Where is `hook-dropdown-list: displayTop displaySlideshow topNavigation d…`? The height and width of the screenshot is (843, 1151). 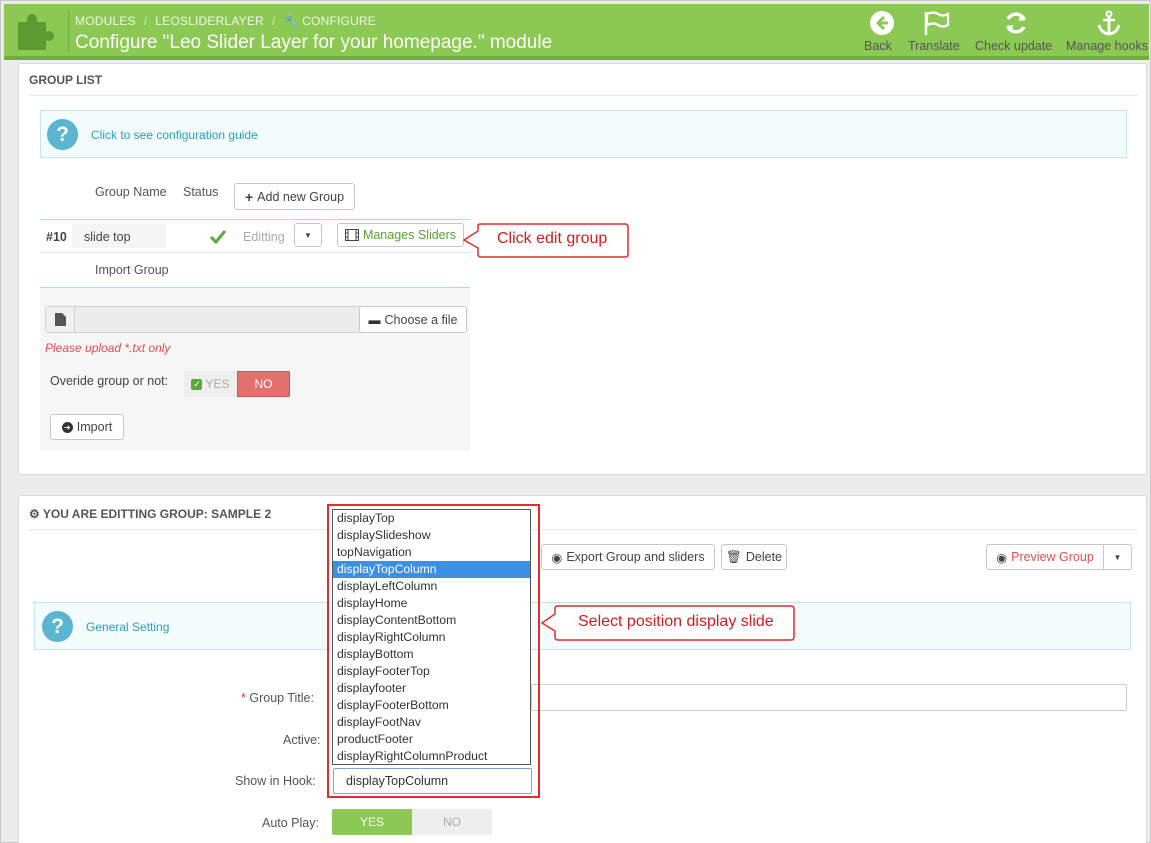 hook-dropdown-list: displayTop displaySlideshow topNavigation d… is located at coordinates (431, 637).